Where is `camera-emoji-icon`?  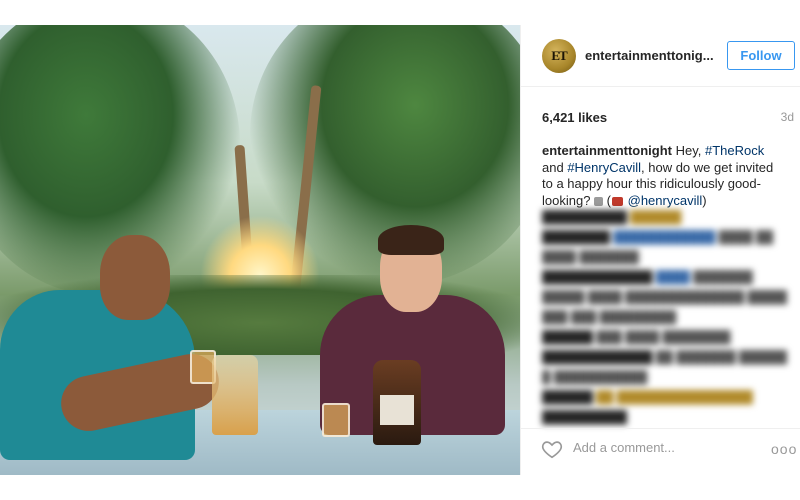 camera-emoji-icon is located at coordinates (617, 201).